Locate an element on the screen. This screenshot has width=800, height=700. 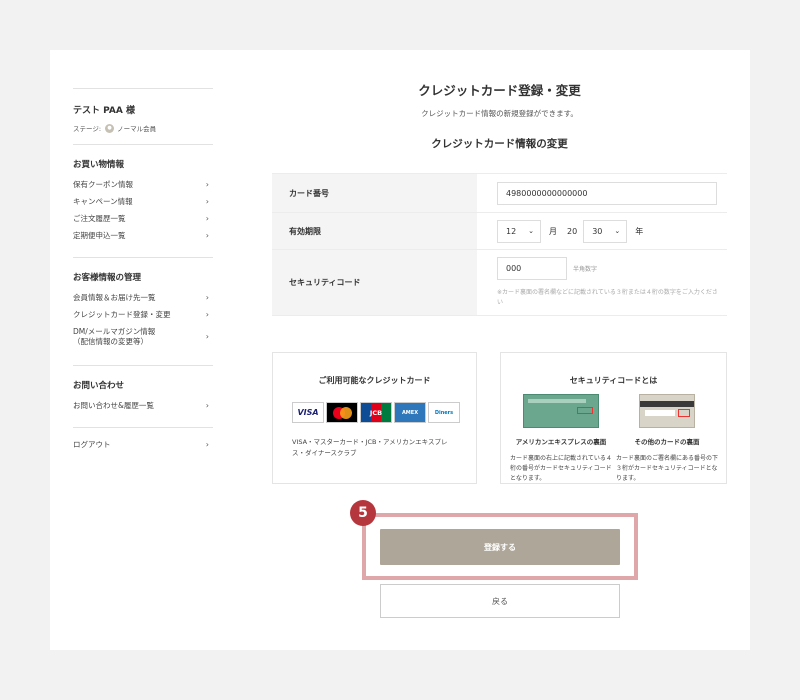
sidebar-item-credit-card: クレジットカード登録・変更 › is located at coordinates (143, 317).